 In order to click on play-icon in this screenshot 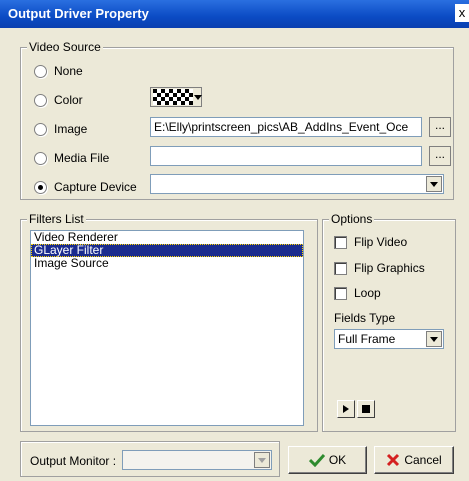, I will do `click(346, 409)`.